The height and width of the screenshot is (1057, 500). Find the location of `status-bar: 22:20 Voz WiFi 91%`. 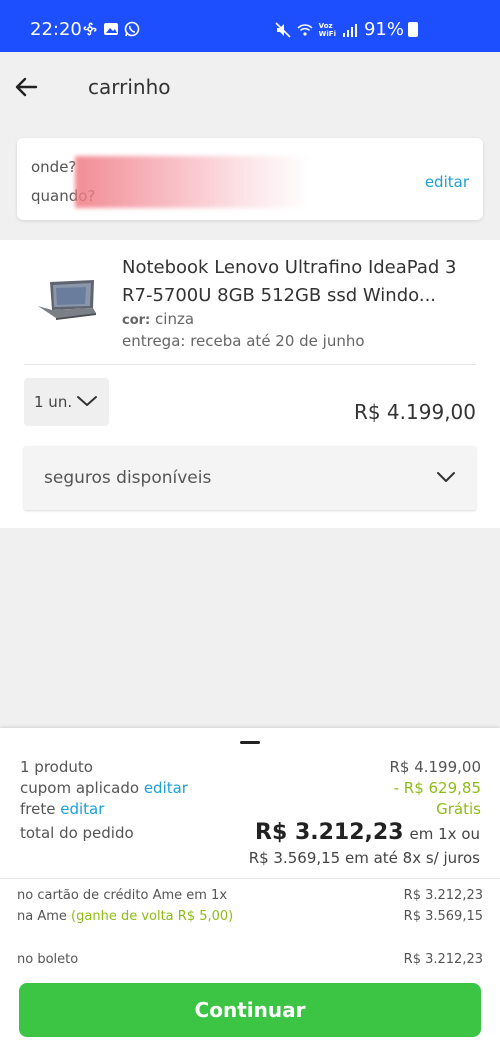

status-bar: 22:20 Voz WiFi 91% is located at coordinates (250, 26).